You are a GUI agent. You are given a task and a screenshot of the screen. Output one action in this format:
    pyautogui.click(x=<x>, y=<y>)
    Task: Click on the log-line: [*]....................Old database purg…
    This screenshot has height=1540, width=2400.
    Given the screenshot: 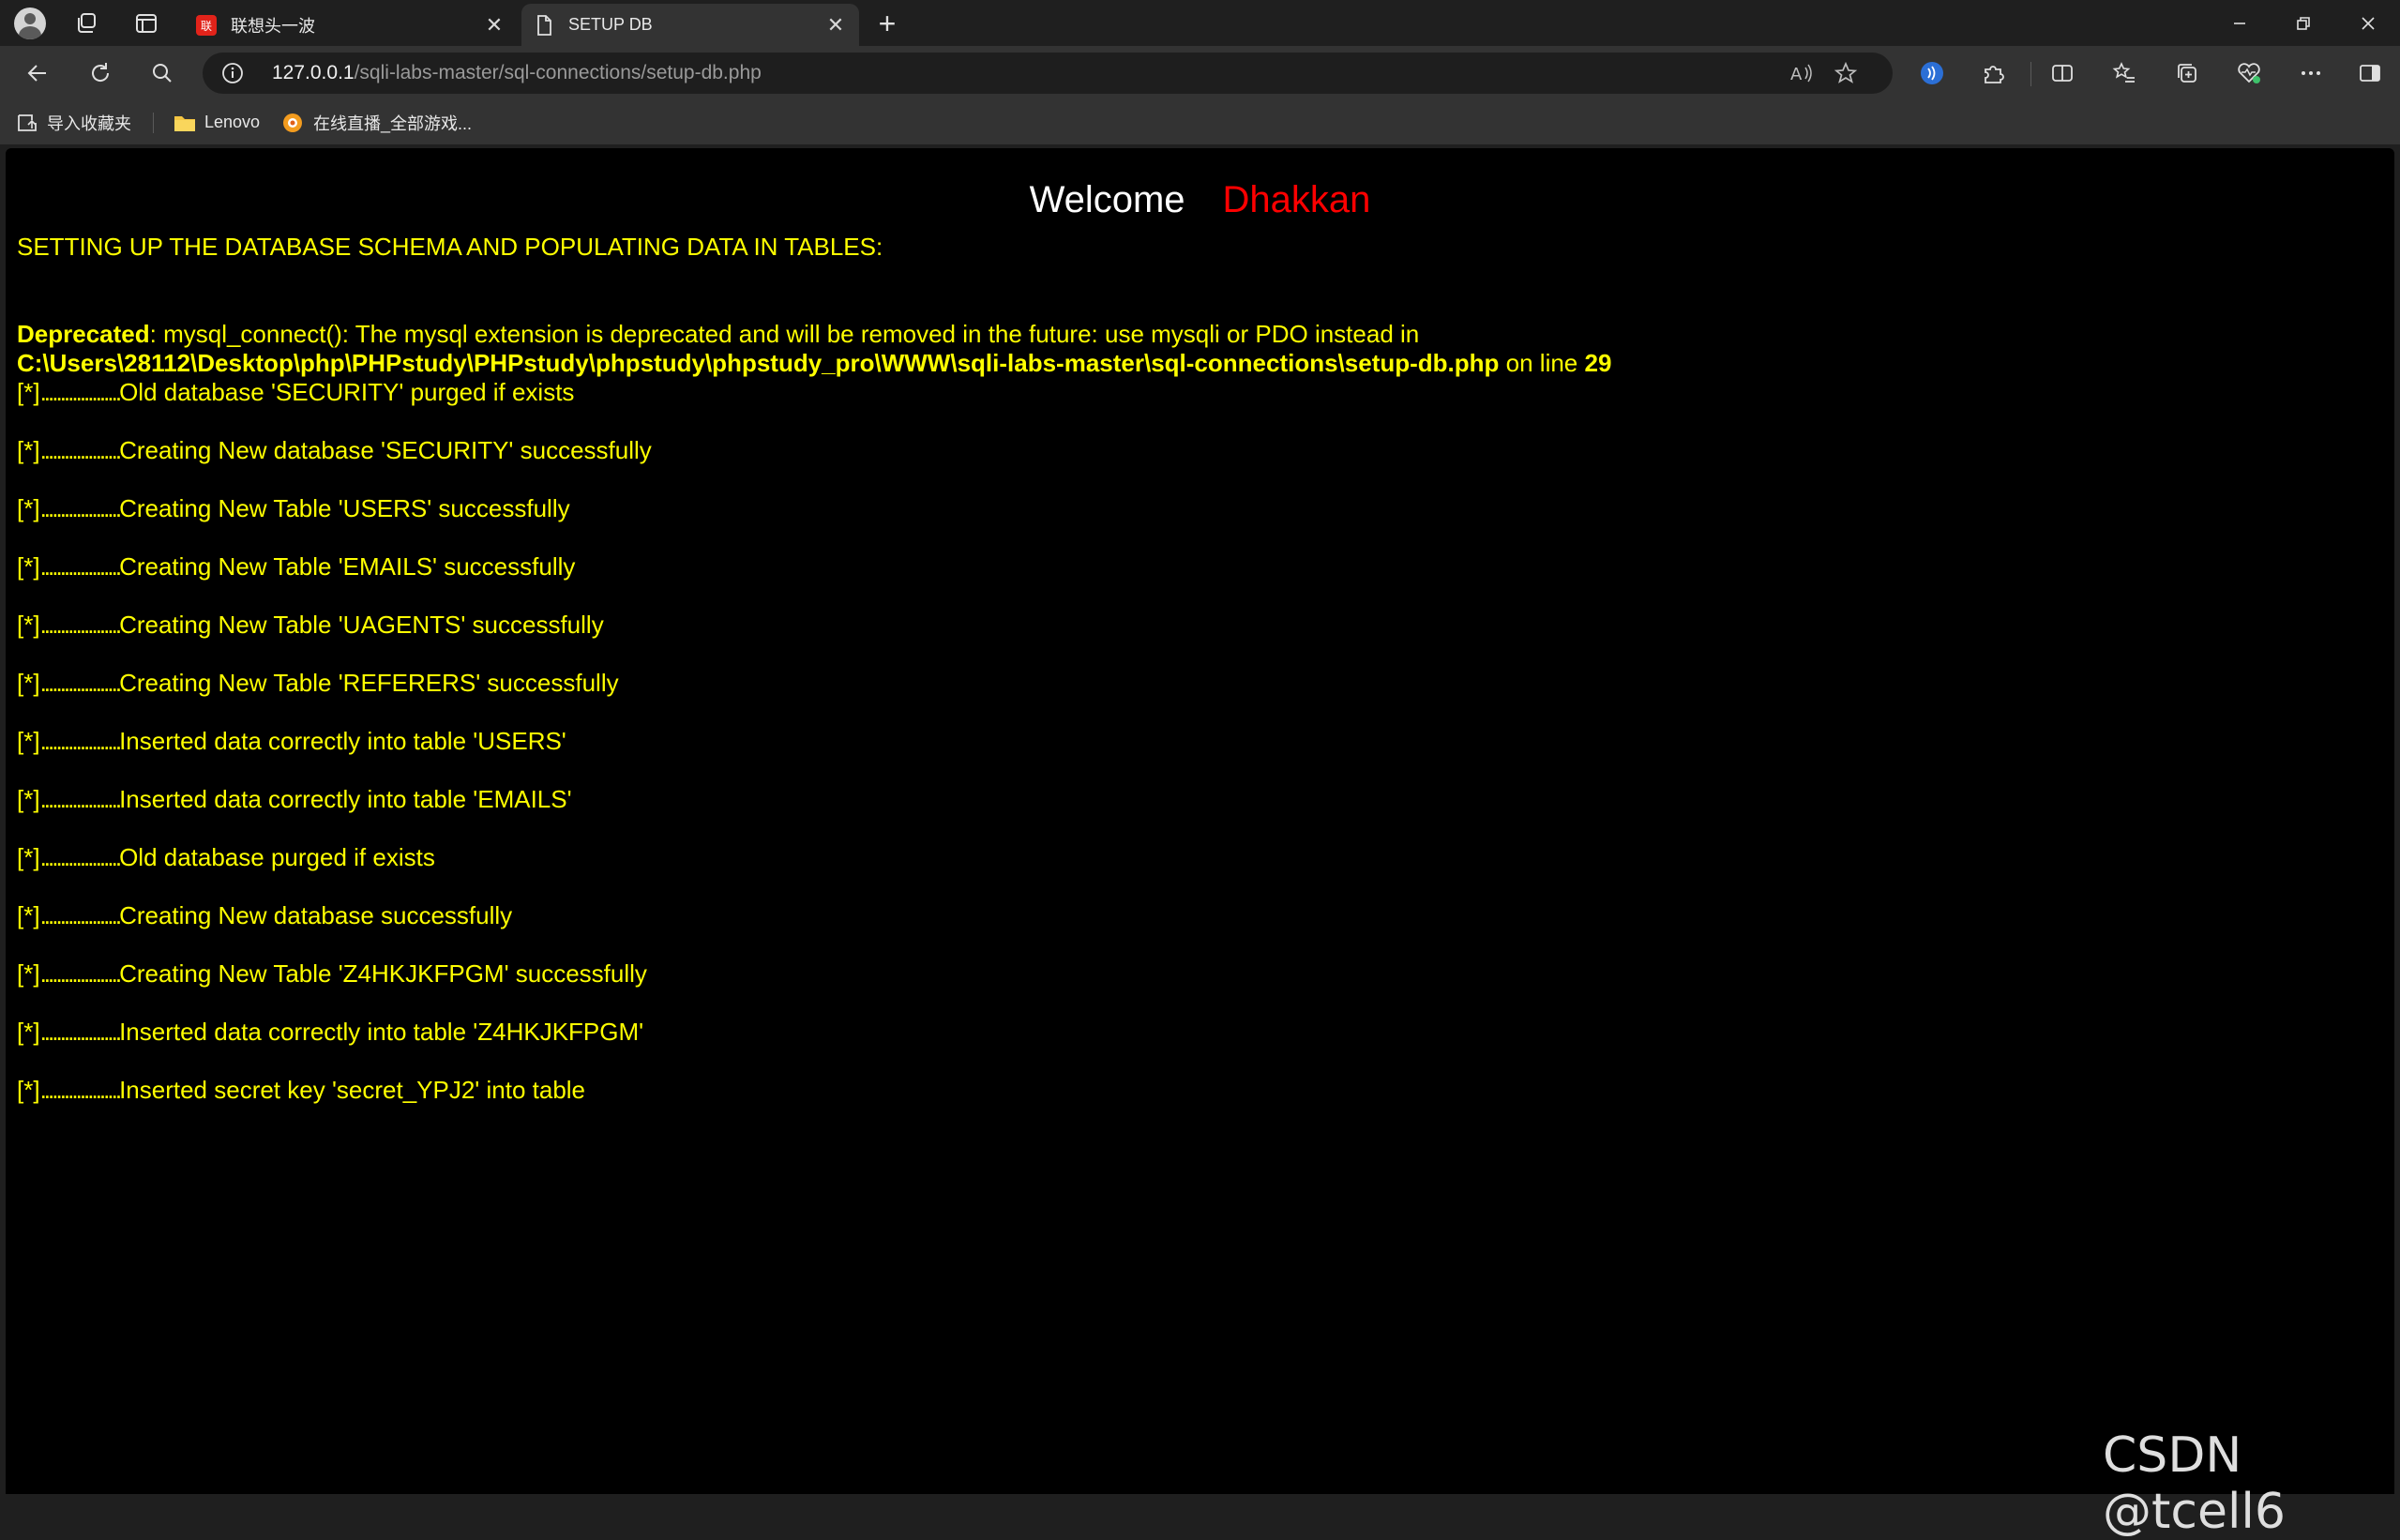 What is the action you would take?
    pyautogui.click(x=1189, y=857)
    